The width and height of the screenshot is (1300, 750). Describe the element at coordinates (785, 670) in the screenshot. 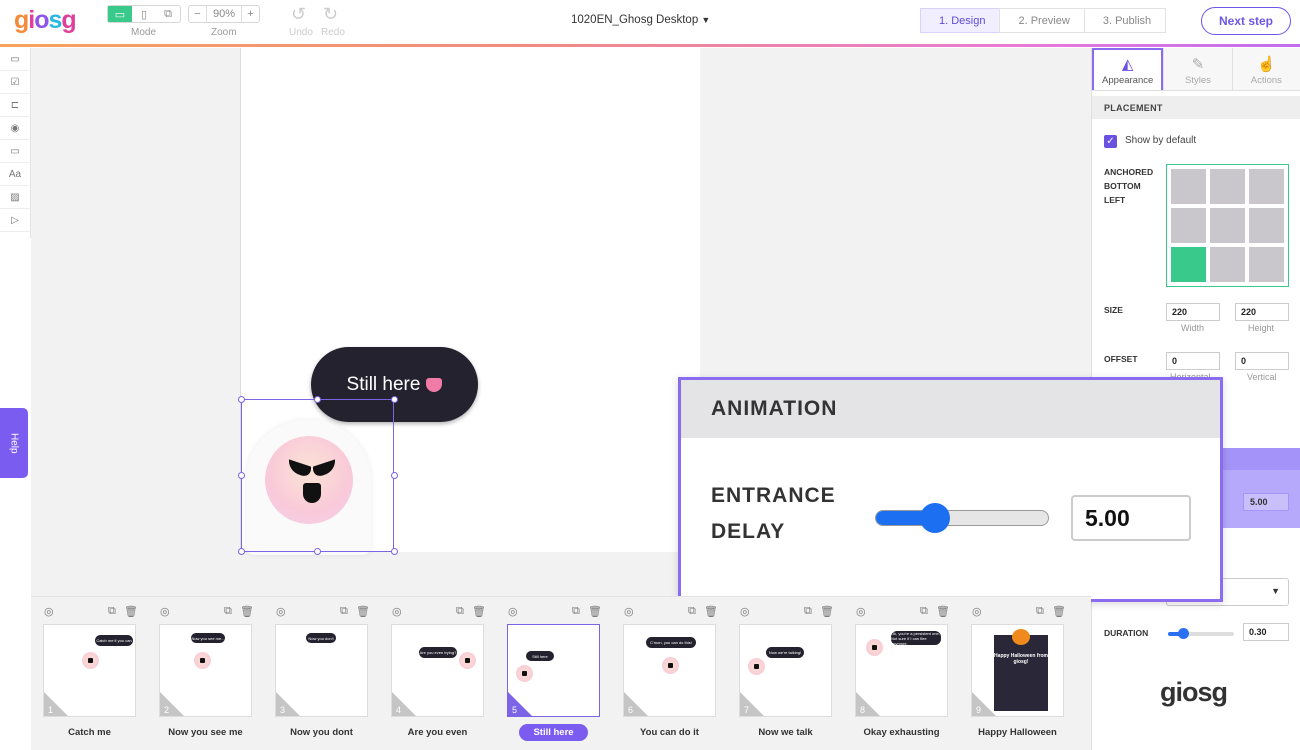

I see `slide-thumbnail: Now we're talking! 7` at that location.